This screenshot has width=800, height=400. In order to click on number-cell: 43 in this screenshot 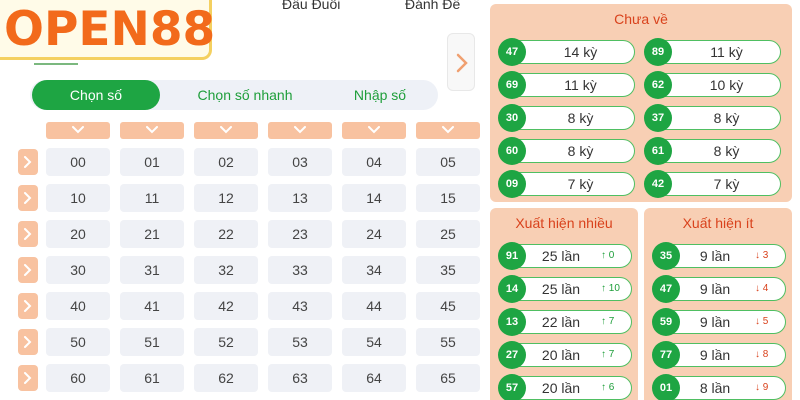, I will do `click(300, 306)`.